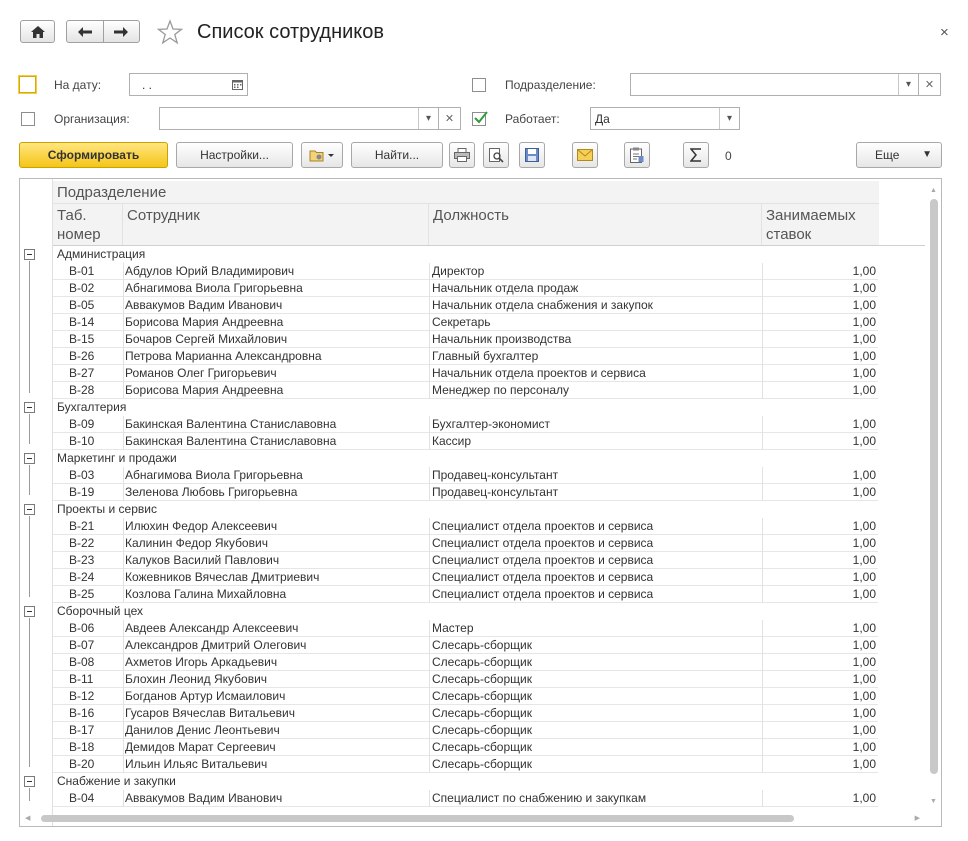 The height and width of the screenshot is (841, 968). I want to click on preview-button, so click(496, 155).